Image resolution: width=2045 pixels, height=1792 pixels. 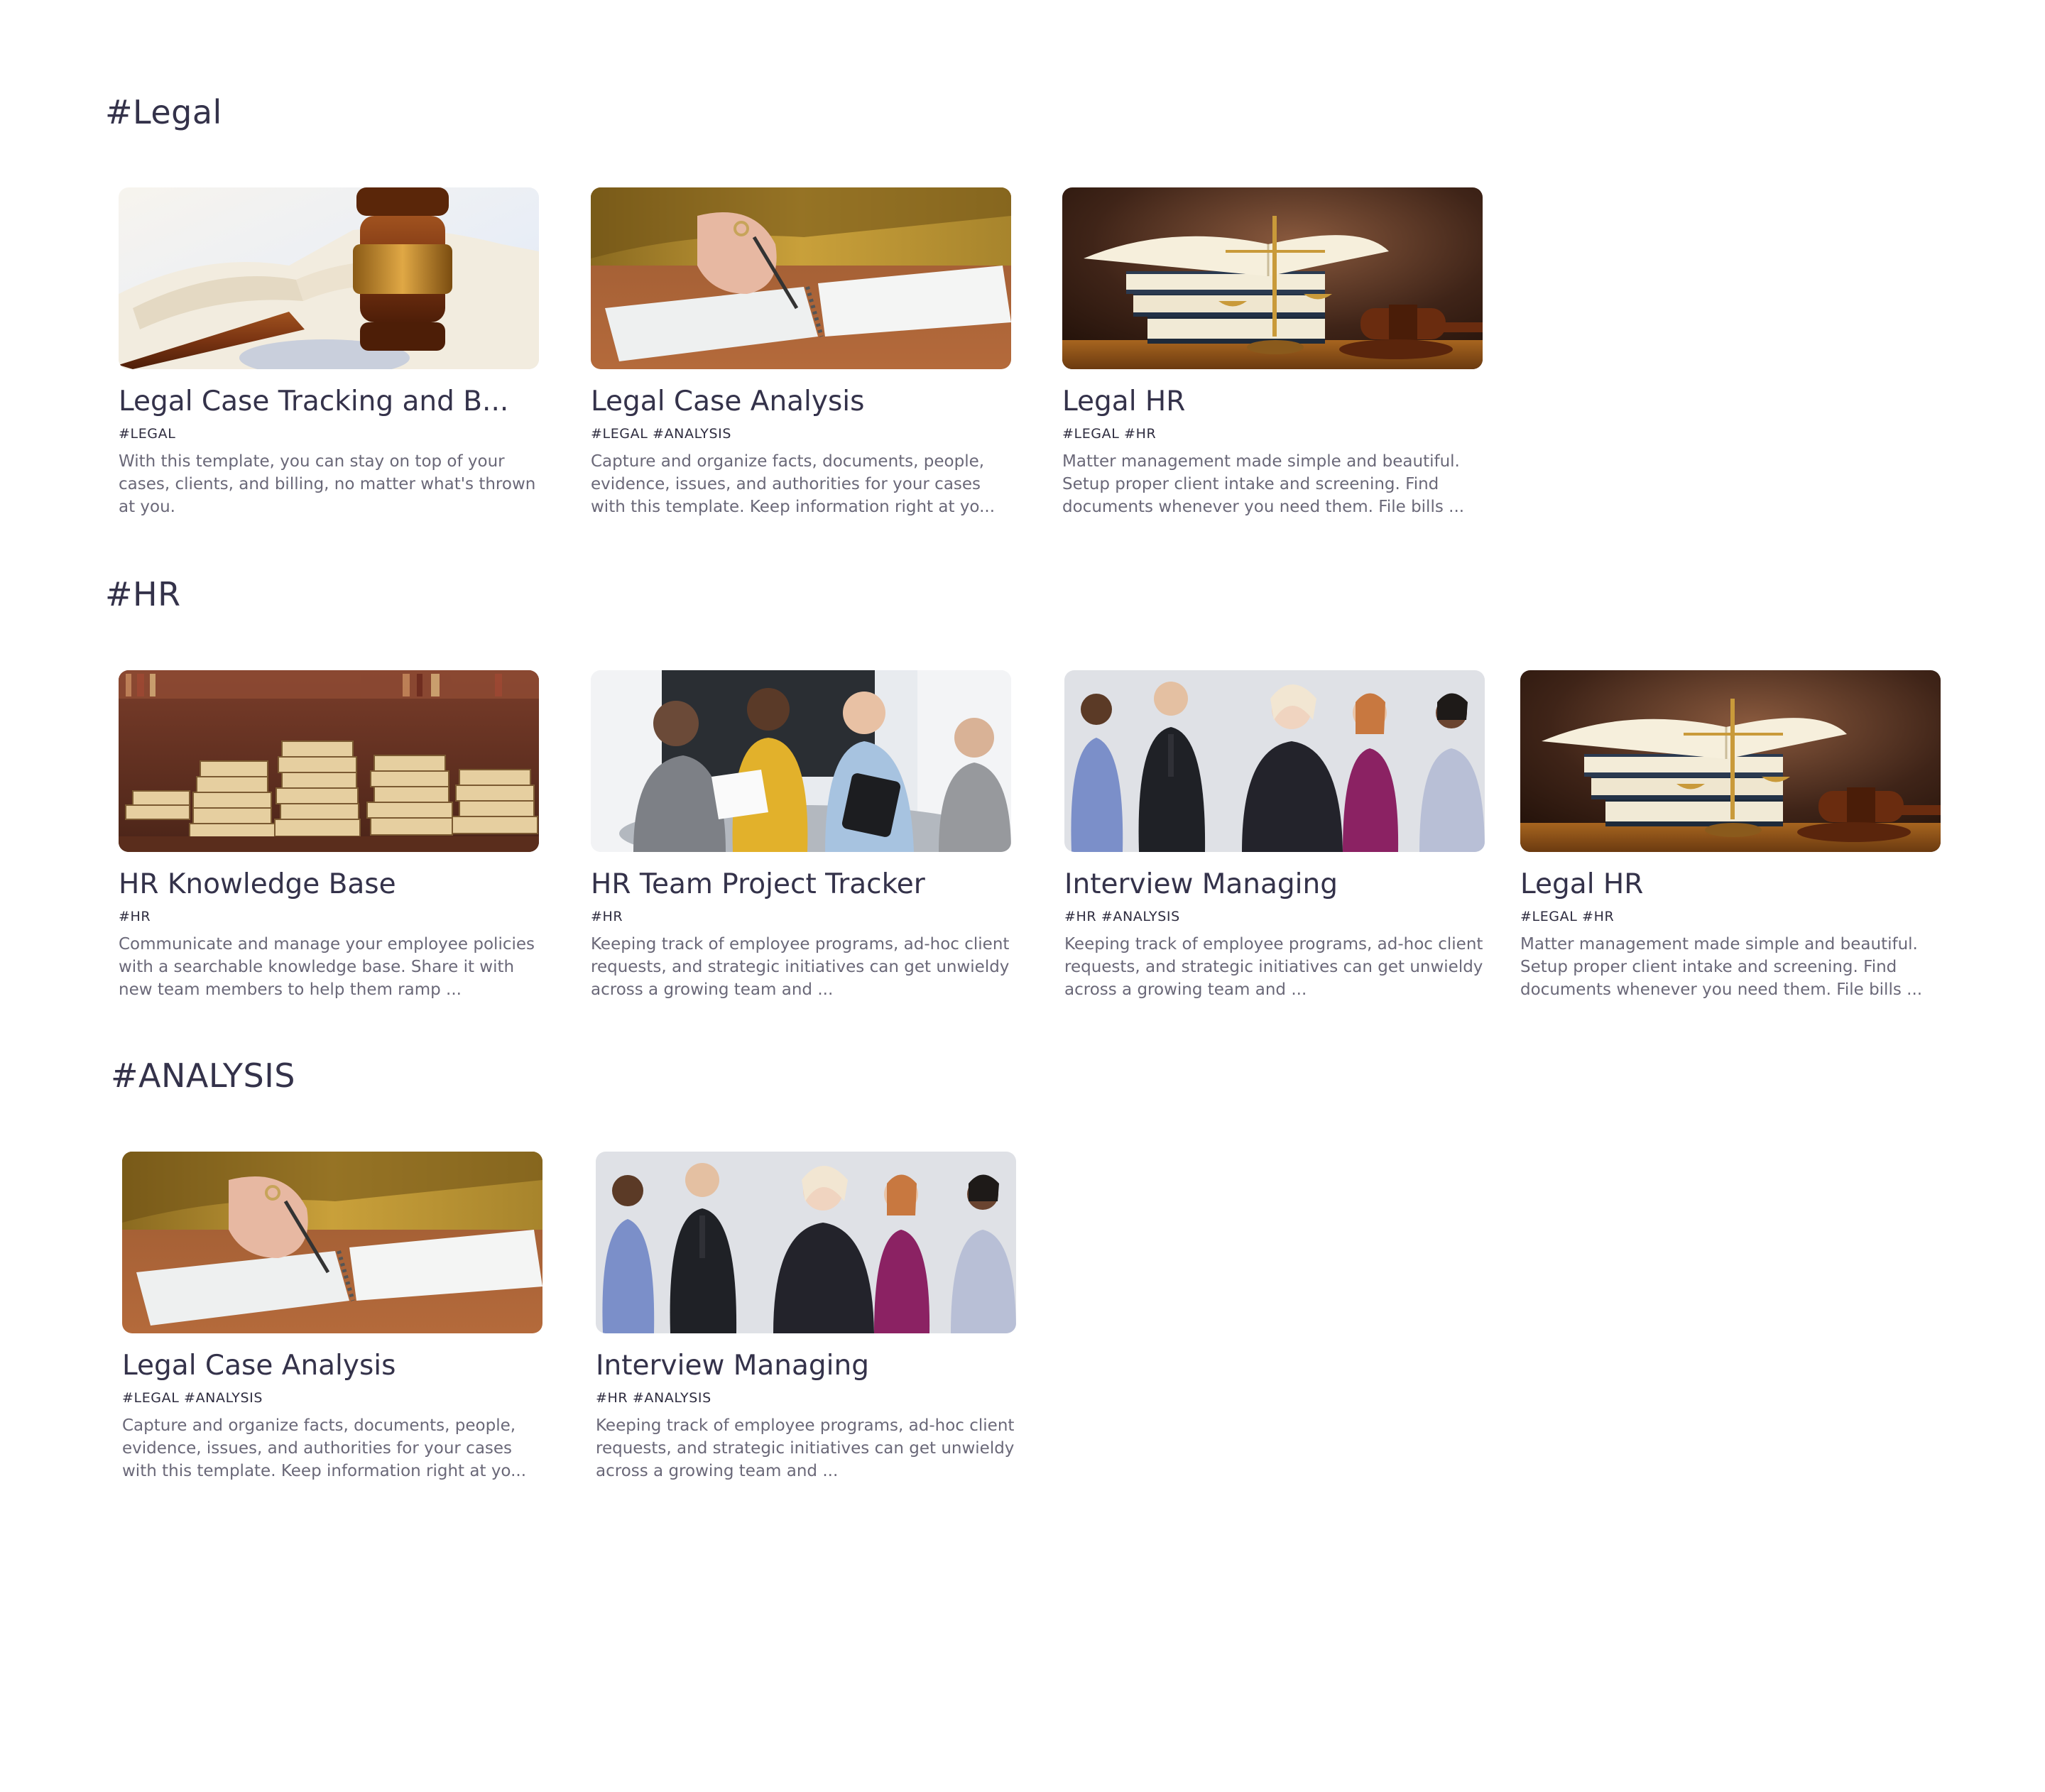 I want to click on section-title: #HR, so click(x=143, y=594).